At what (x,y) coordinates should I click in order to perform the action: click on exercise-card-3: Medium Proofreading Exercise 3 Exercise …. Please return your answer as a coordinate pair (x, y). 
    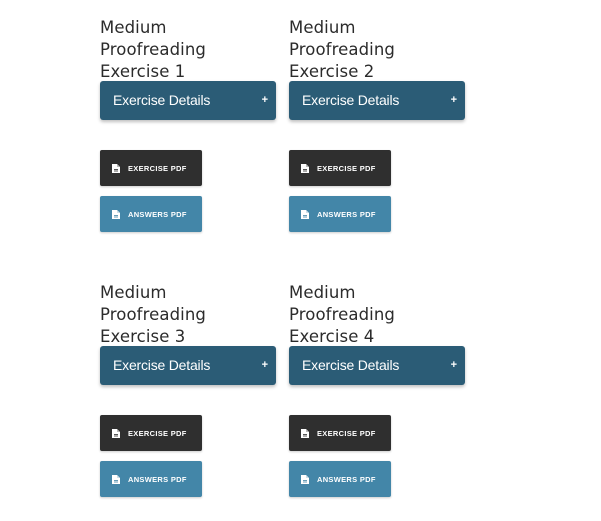
    Looking at the image, I should click on (188, 389).